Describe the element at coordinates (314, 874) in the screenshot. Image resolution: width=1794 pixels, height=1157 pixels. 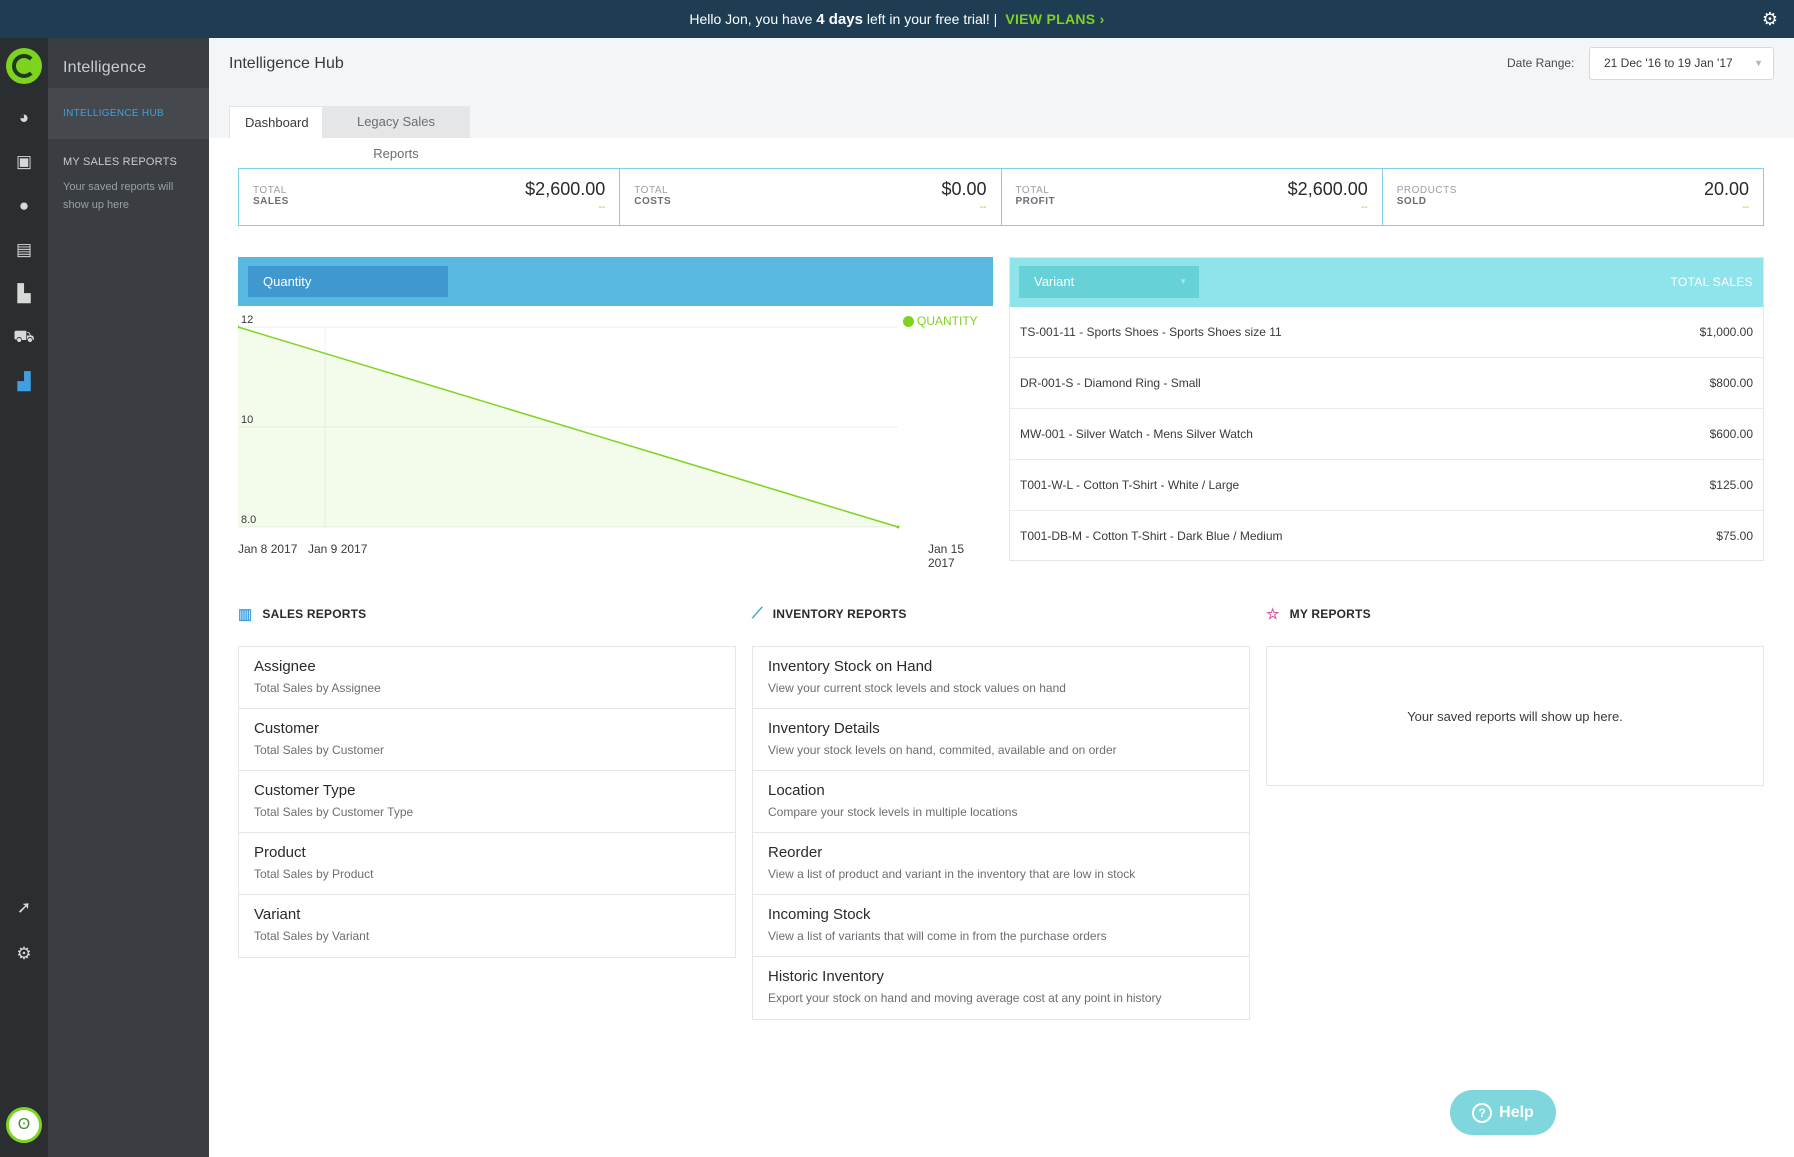
I see `report-desc: Total Sales by Product` at that location.